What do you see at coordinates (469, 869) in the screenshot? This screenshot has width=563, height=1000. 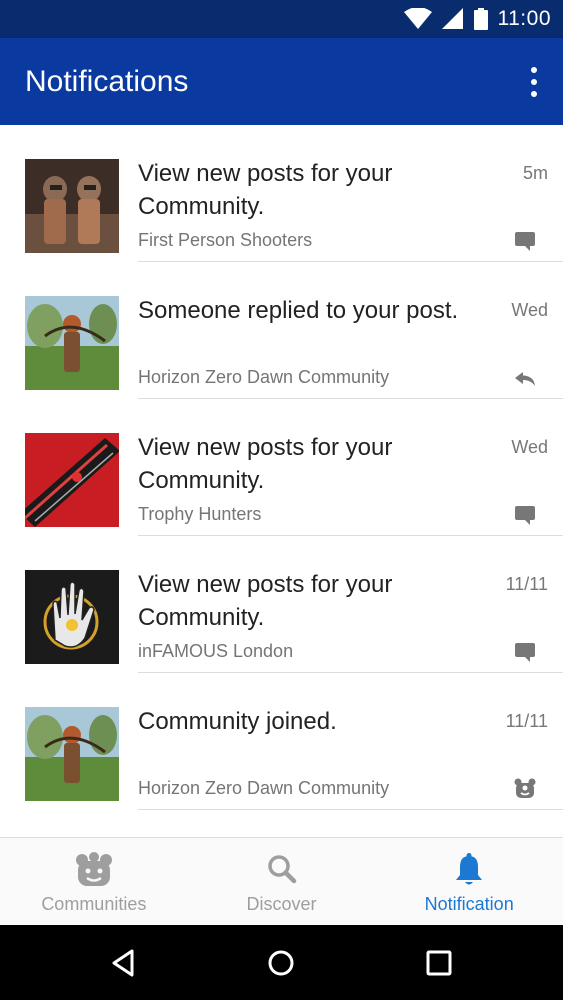 I see `bell-icon` at bounding box center [469, 869].